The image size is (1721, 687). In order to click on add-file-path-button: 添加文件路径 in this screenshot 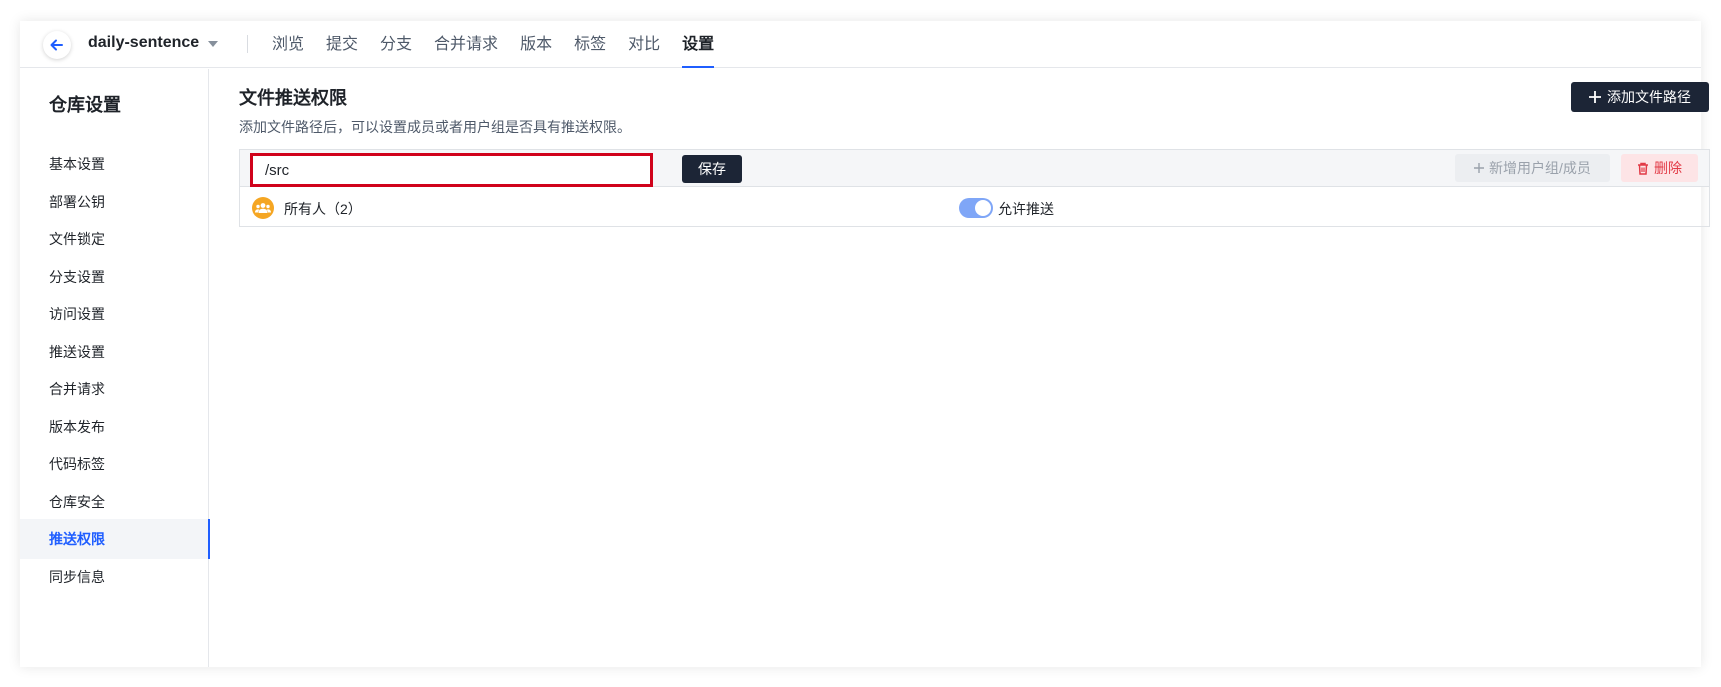, I will do `click(1640, 97)`.